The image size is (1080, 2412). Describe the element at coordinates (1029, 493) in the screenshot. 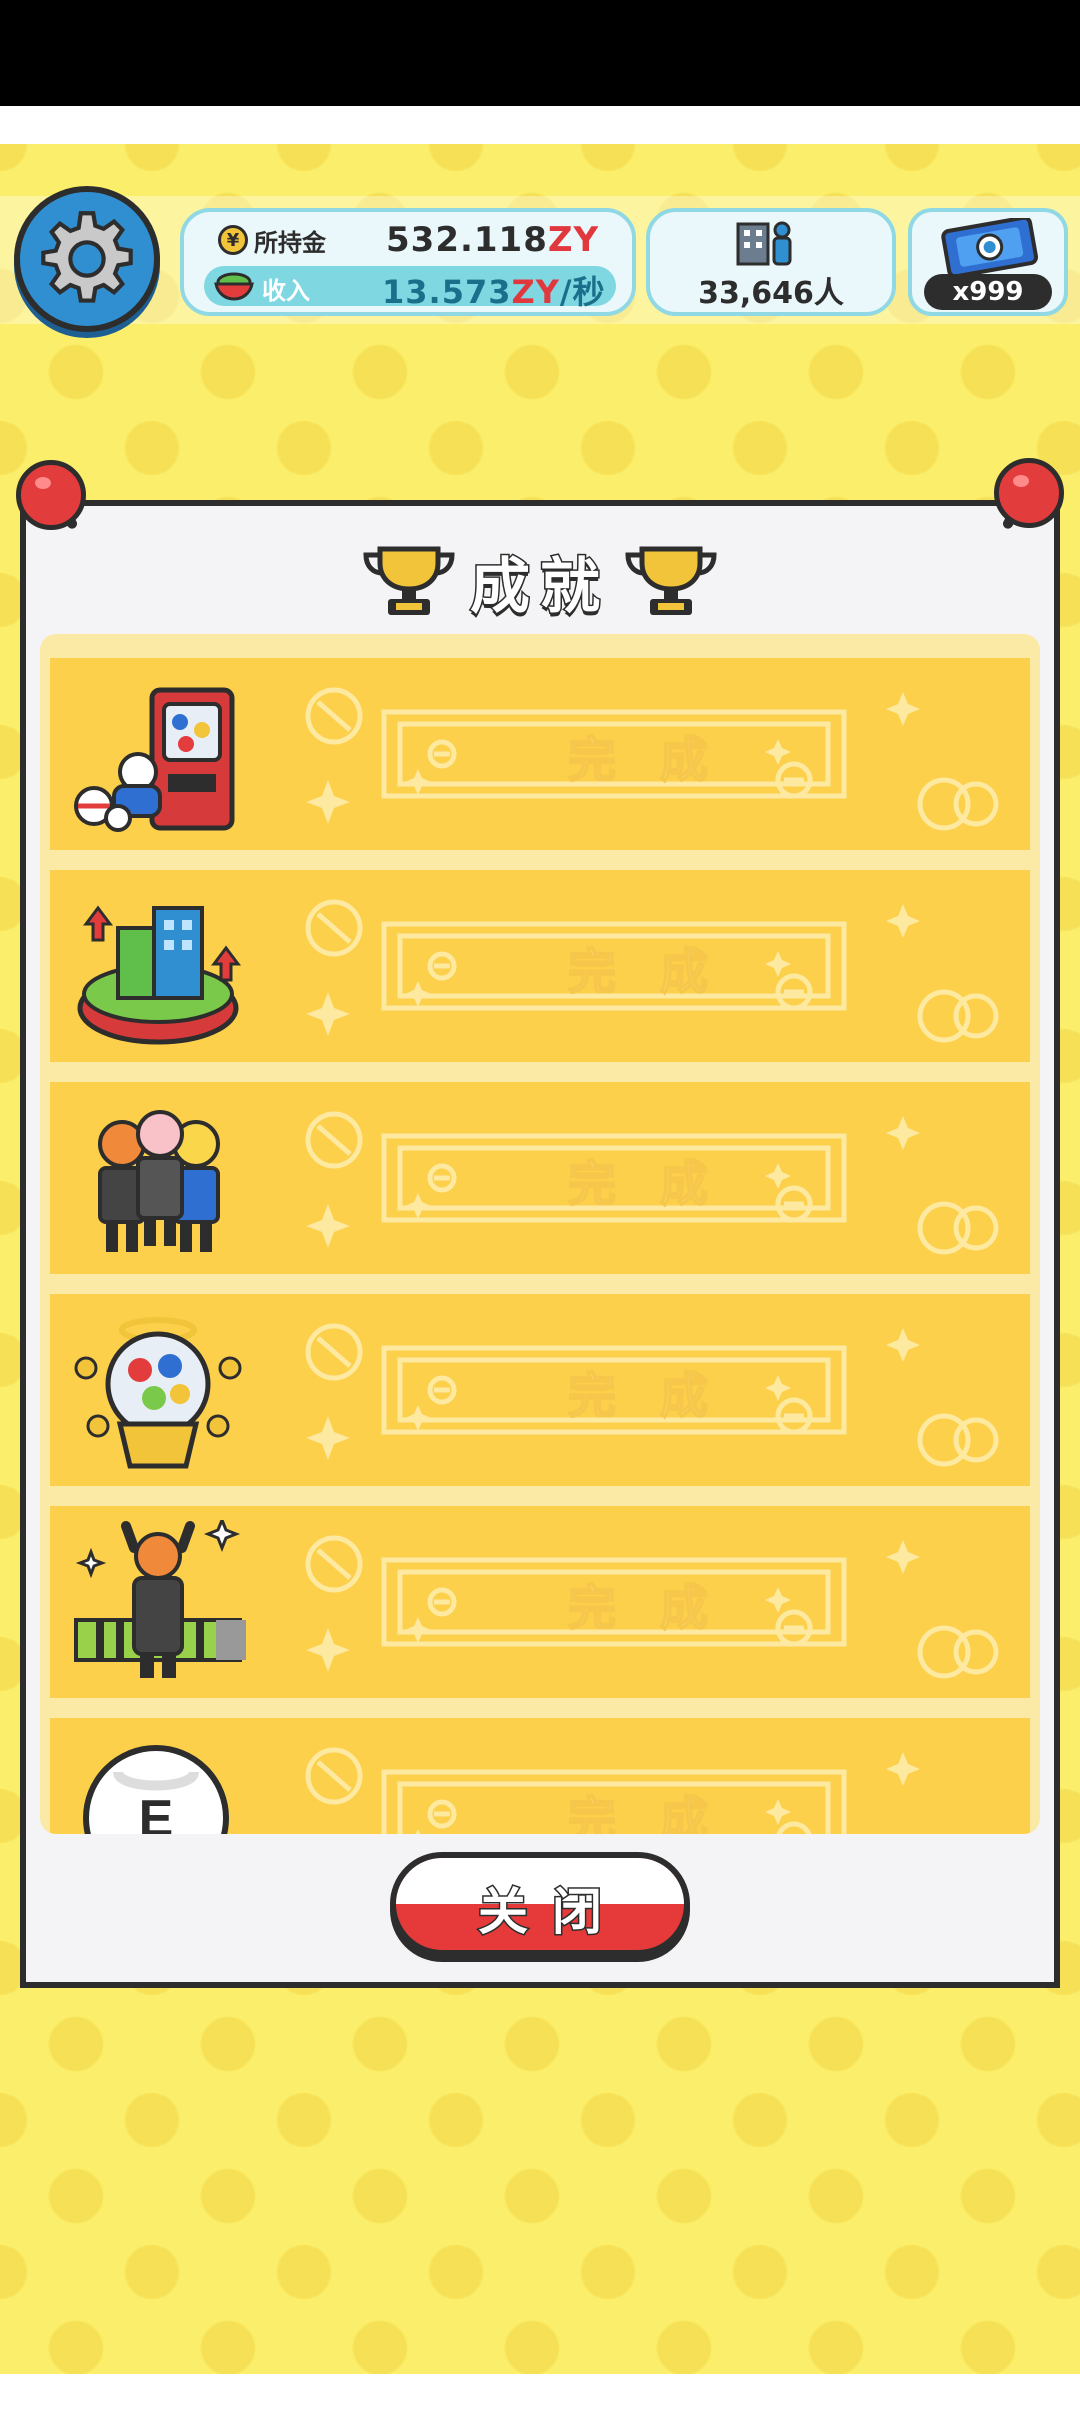

I see `pin-right` at that location.